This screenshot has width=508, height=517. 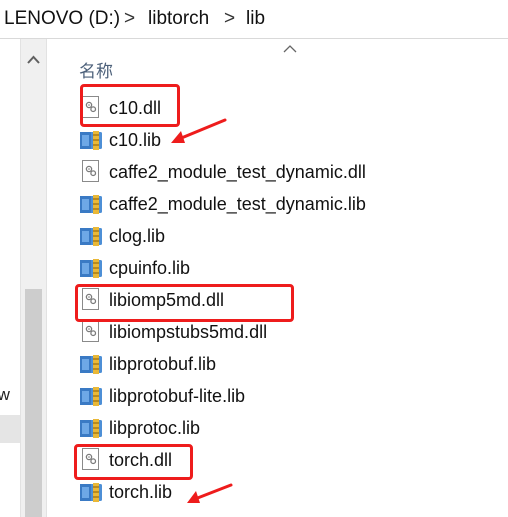 I want to click on column-header-name: 名称, so click(x=96, y=69).